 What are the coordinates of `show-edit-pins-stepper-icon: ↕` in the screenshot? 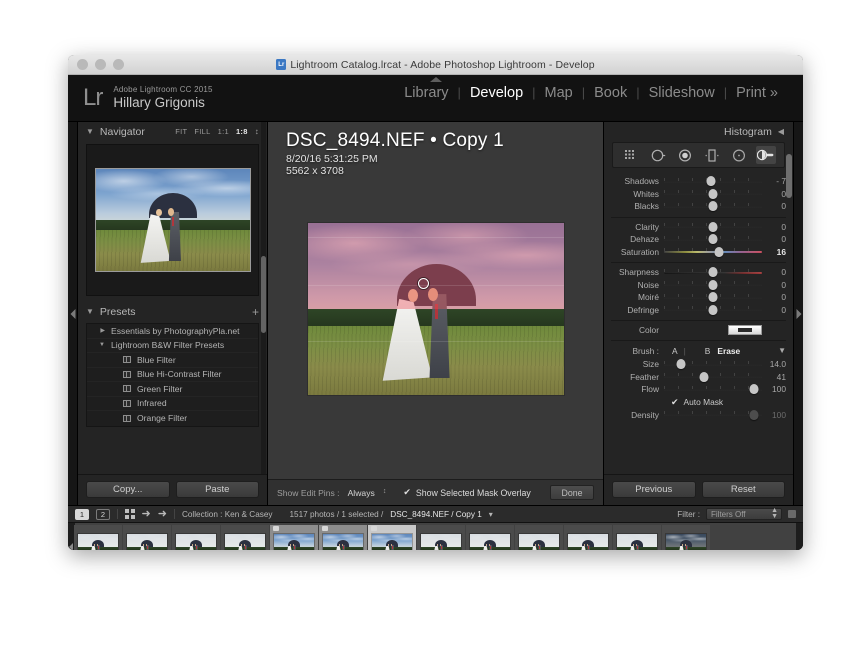 It's located at (385, 491).